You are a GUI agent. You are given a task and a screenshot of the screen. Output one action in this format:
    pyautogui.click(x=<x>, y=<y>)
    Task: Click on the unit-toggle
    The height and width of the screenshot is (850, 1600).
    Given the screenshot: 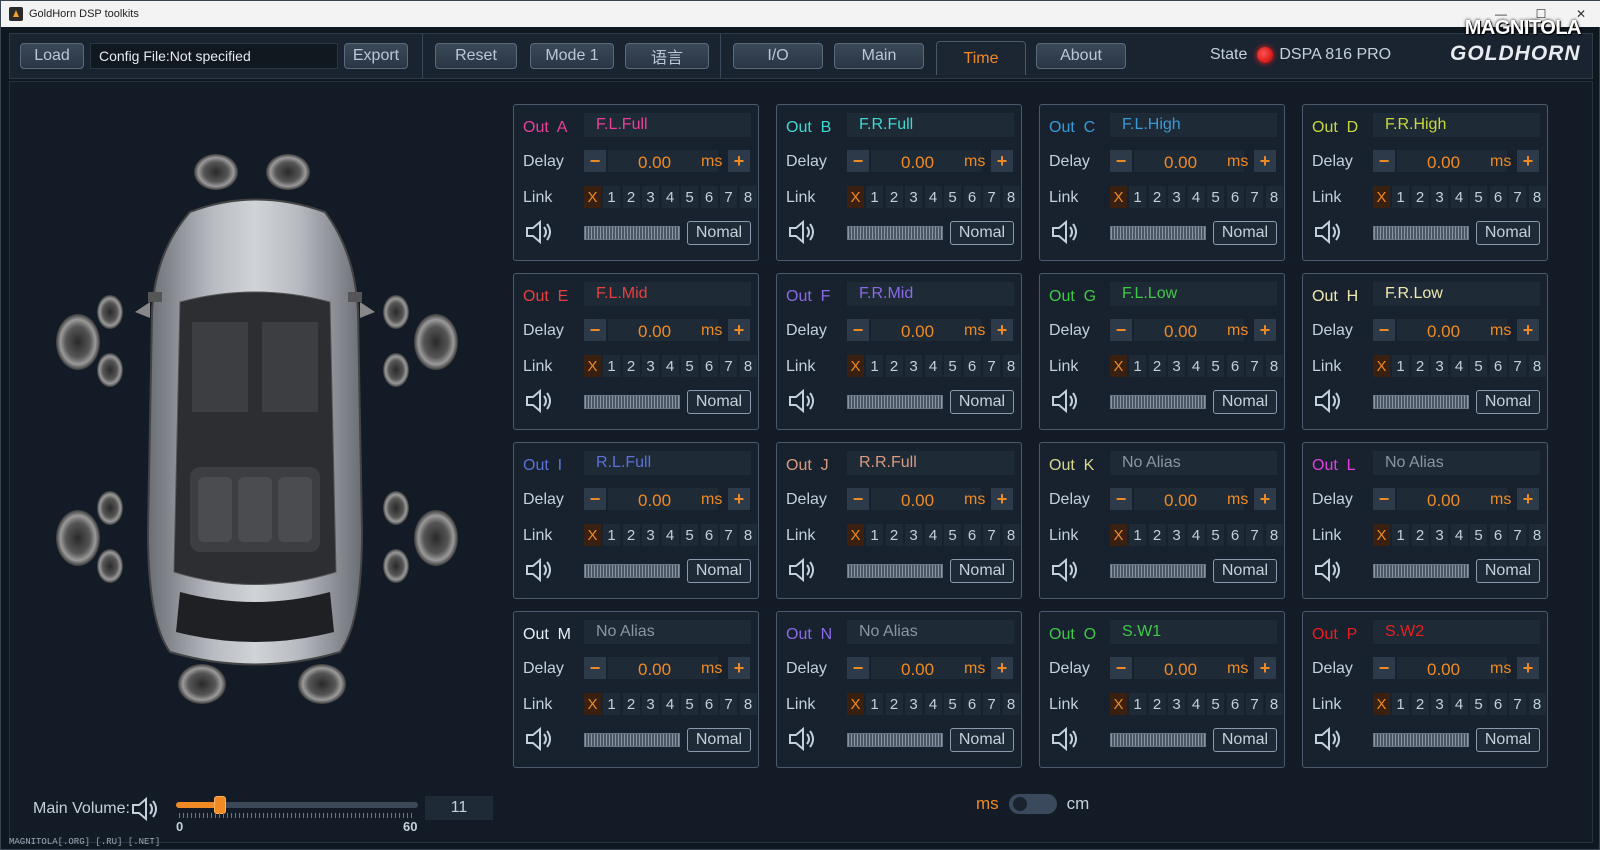 What is the action you would take?
    pyautogui.click(x=1032, y=804)
    